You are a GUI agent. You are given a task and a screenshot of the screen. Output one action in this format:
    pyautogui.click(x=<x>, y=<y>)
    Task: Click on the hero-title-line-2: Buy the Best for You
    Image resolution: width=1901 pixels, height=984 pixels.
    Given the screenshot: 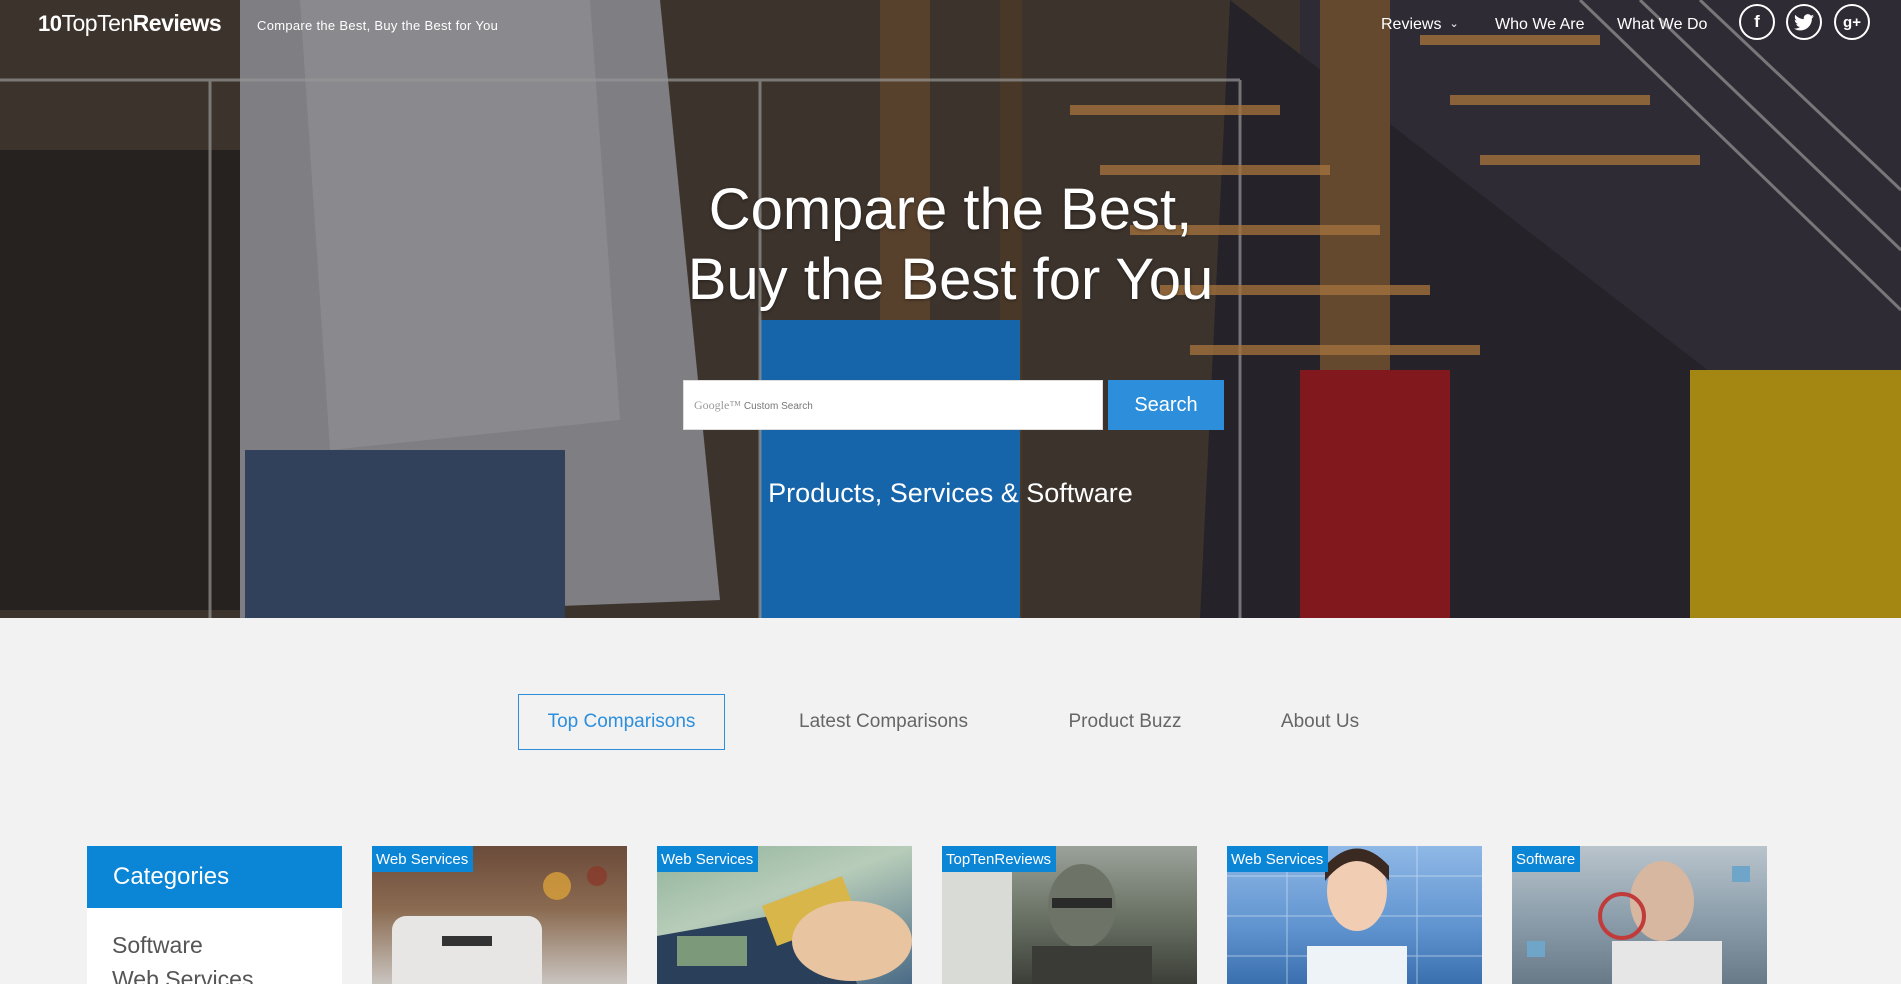 What is the action you would take?
    pyautogui.click(x=950, y=279)
    